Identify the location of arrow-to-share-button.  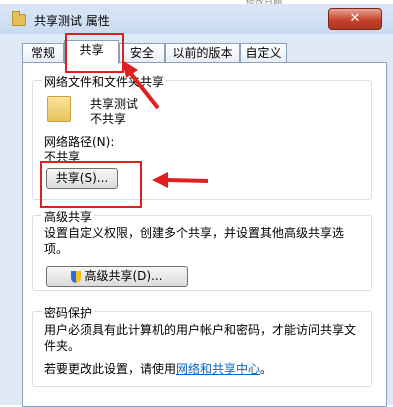
(180, 180).